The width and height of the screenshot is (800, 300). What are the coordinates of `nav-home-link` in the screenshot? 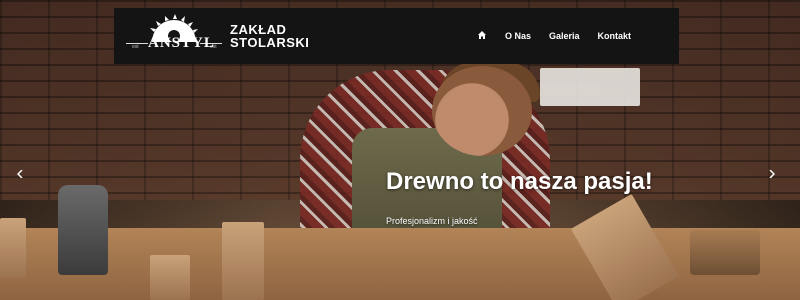 It's located at (482, 36).